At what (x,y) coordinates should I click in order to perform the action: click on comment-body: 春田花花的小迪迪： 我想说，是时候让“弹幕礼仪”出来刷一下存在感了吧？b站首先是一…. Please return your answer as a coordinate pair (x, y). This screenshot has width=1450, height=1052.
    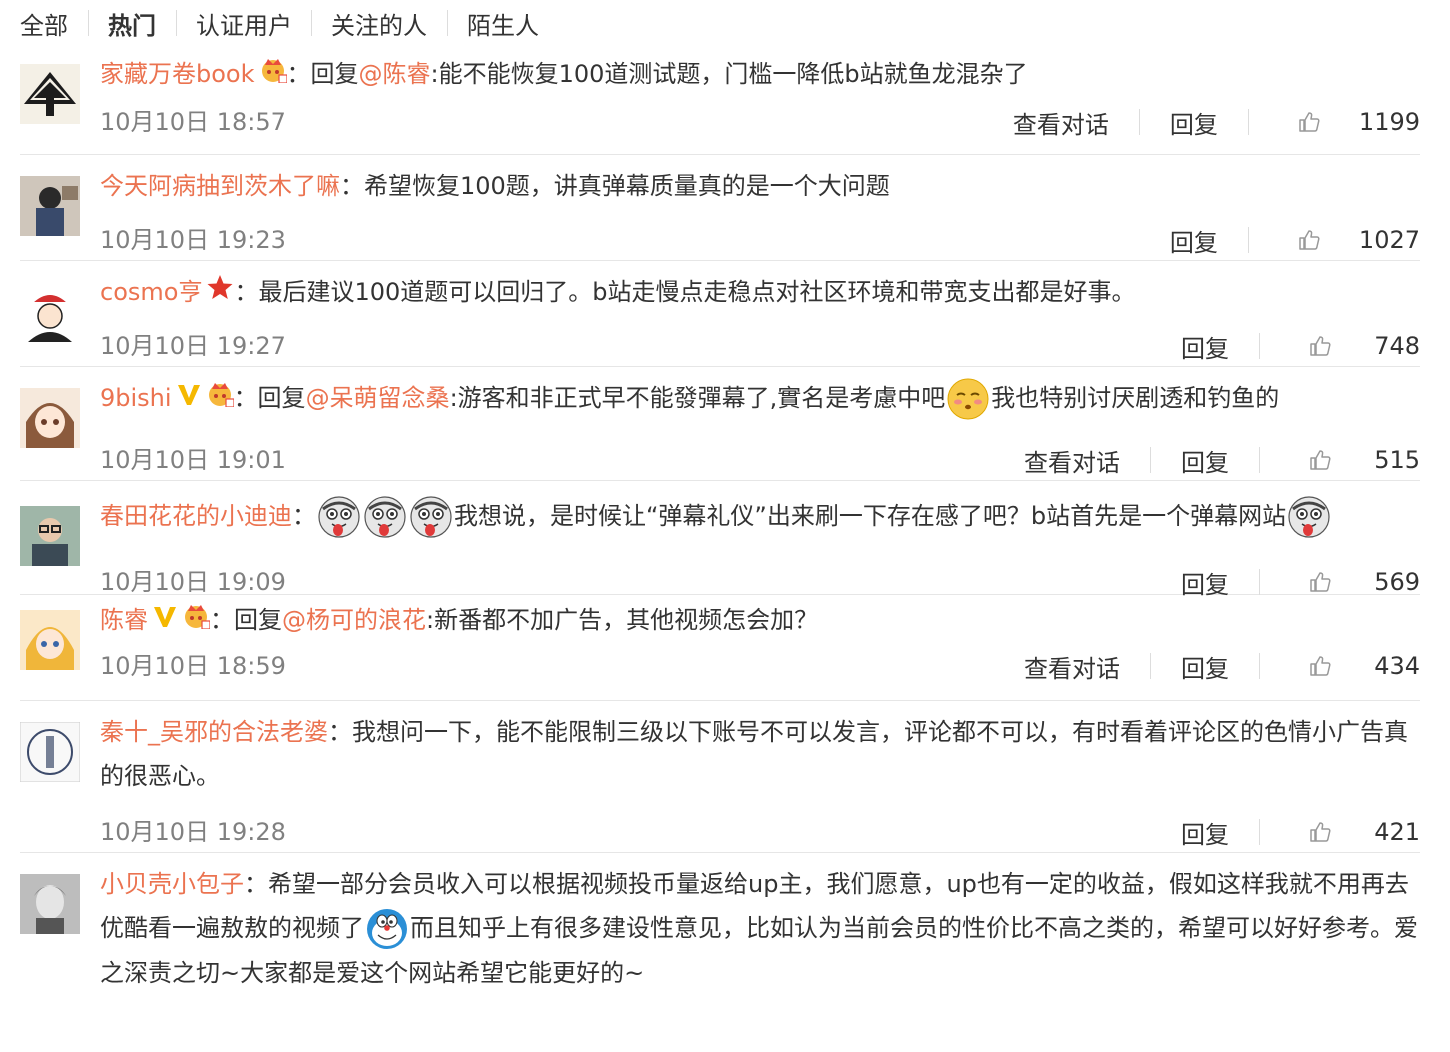
    Looking at the image, I should click on (760, 546).